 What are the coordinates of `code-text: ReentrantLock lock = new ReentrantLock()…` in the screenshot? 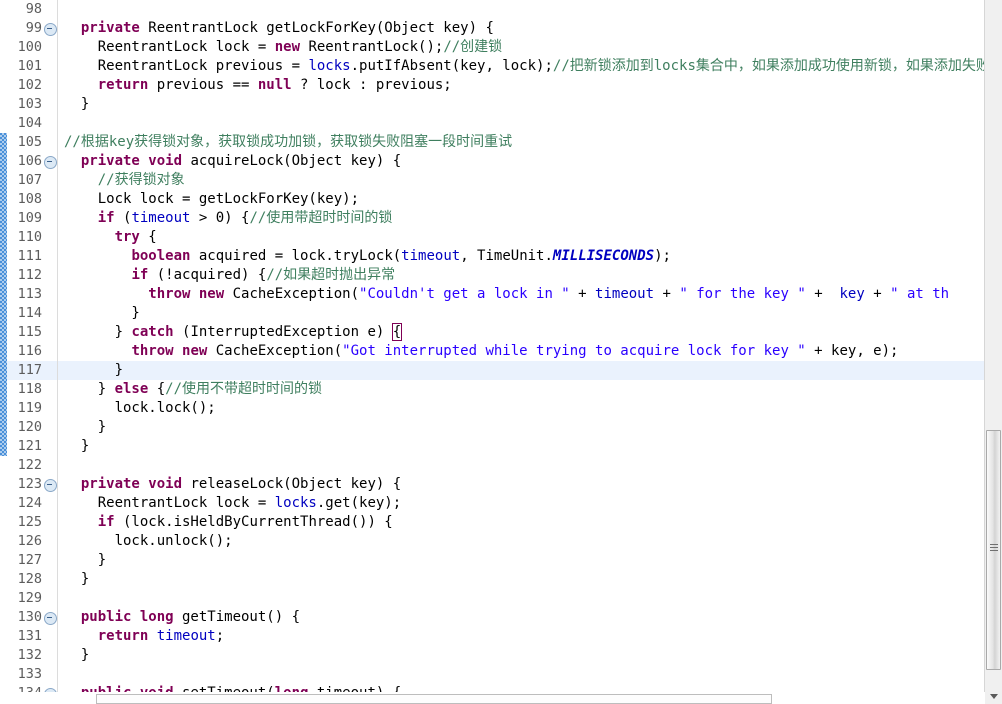 It's located at (280, 47).